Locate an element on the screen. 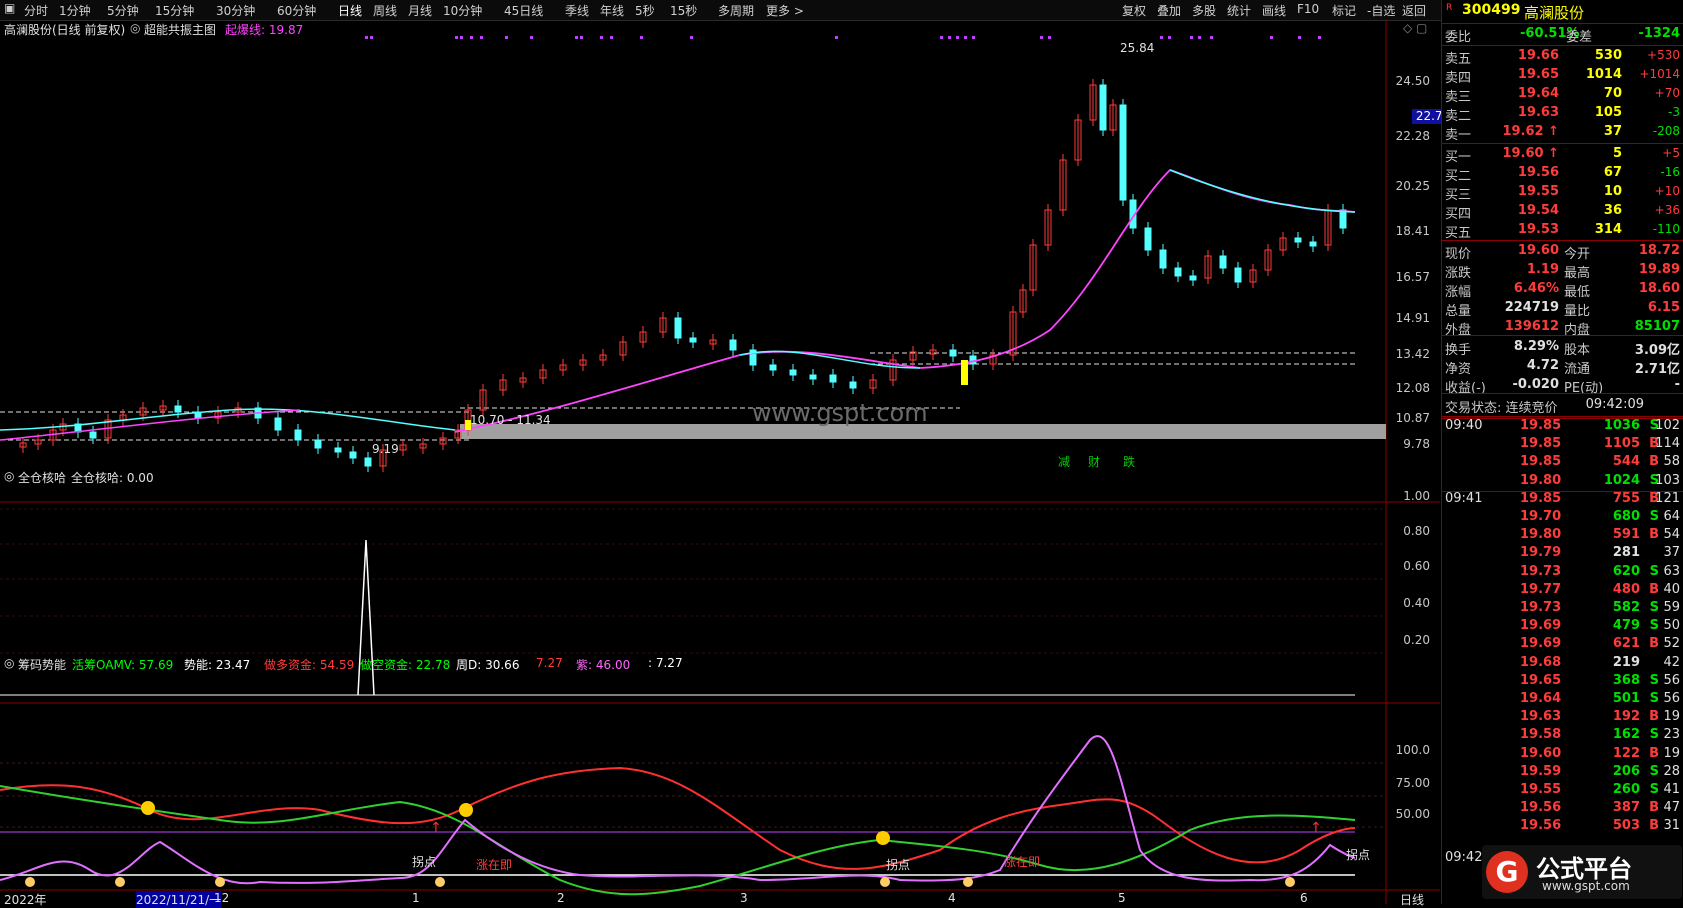 The image size is (1683, 908). toolbar-button: 标记 is located at coordinates (1344, 10).